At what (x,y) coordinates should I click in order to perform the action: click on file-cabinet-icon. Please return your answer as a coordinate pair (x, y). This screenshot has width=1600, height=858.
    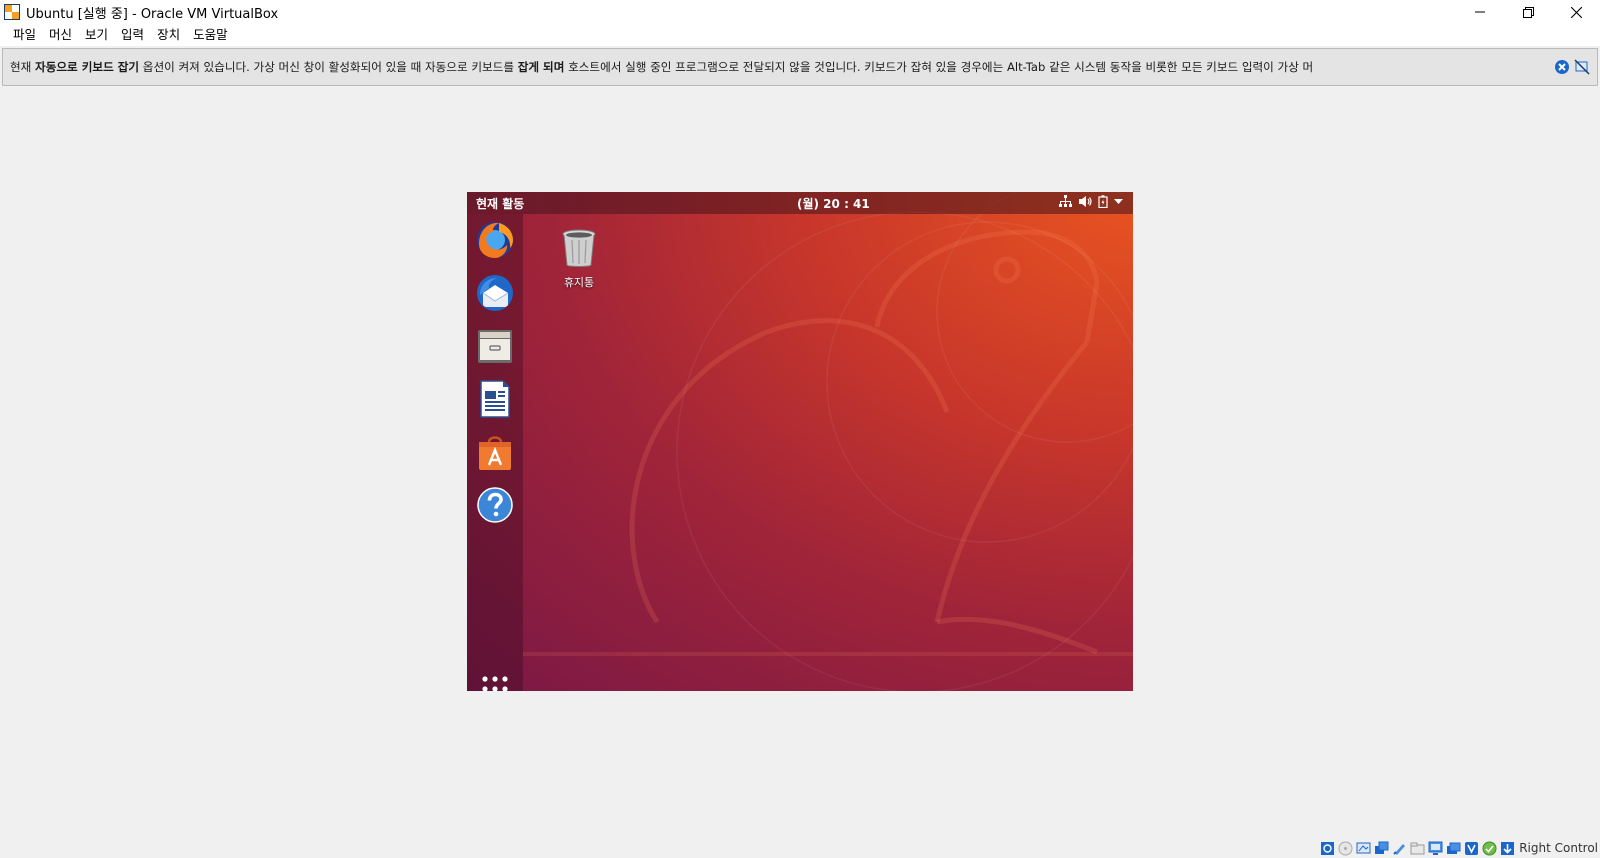
    Looking at the image, I should click on (495, 346).